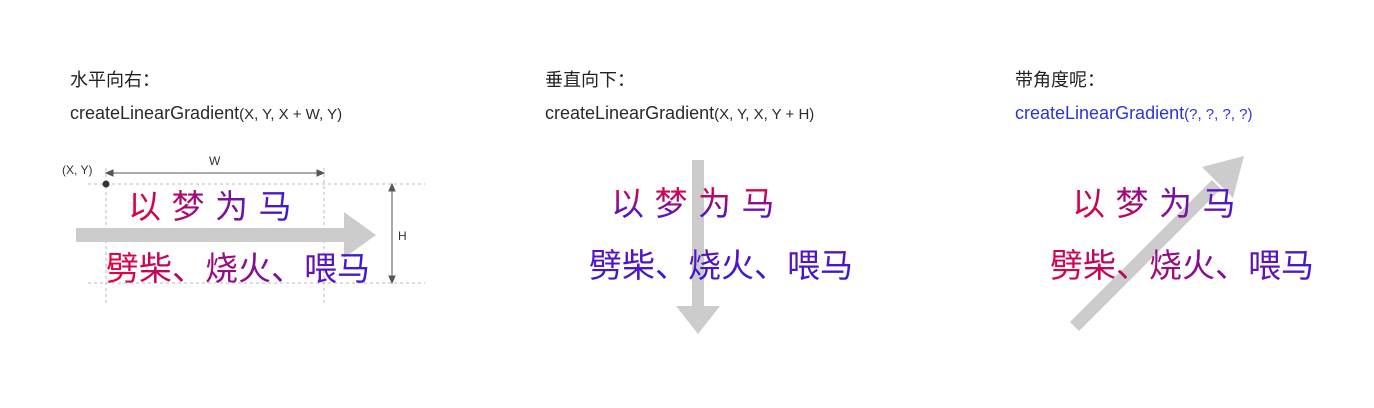 The image size is (1374, 408). Describe the element at coordinates (215, 161) in the screenshot. I see `width-label: W` at that location.